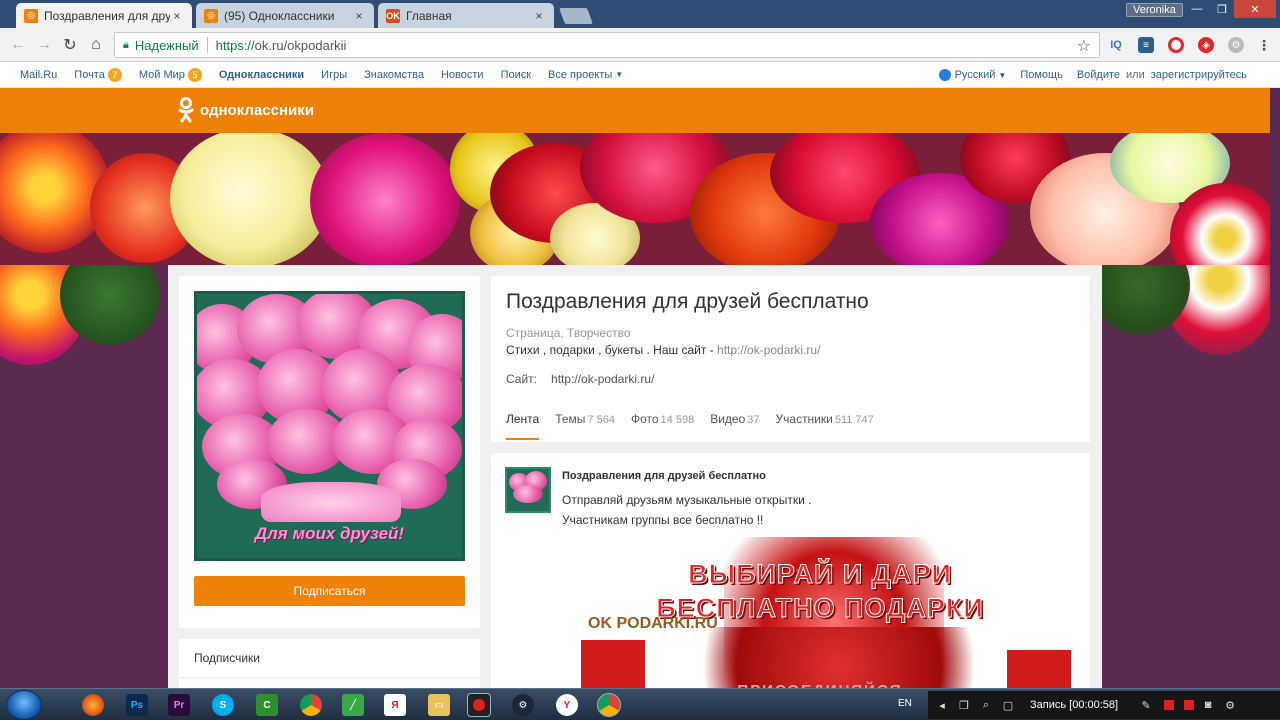 This screenshot has width=1280, height=720. What do you see at coordinates (663, 520) in the screenshot?
I see `post-text-line: Участникам группы все бесплатно !!` at bounding box center [663, 520].